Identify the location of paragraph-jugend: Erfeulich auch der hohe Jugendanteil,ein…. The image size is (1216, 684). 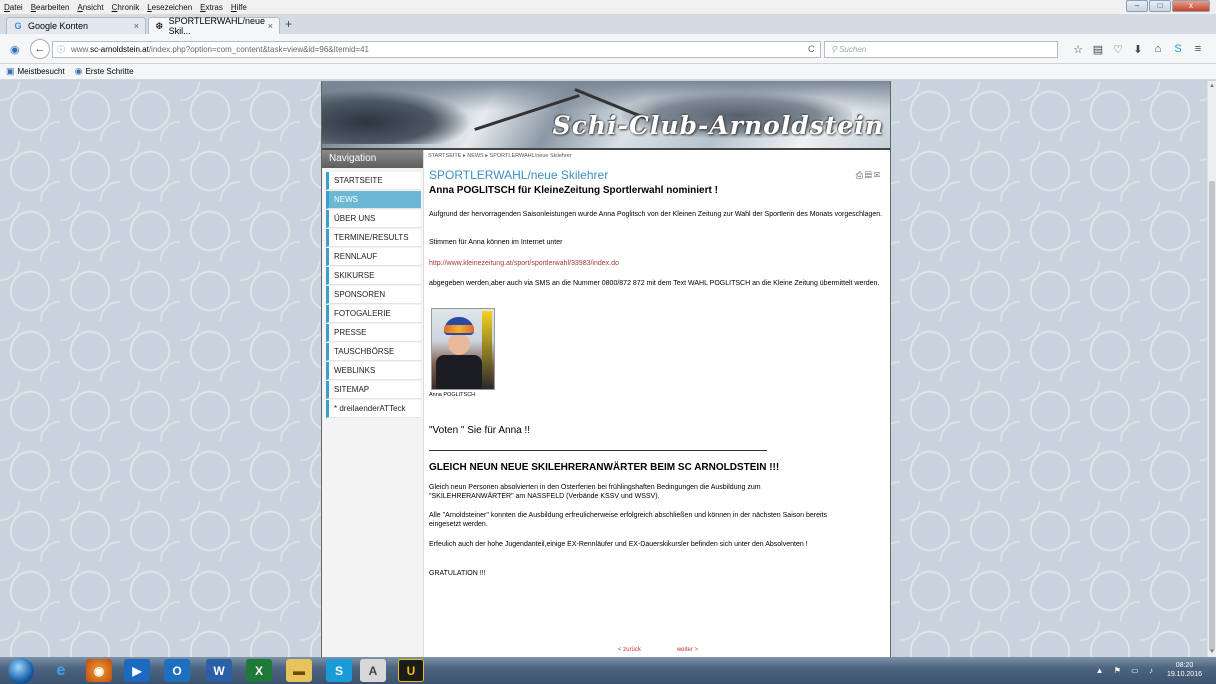
(618, 544).